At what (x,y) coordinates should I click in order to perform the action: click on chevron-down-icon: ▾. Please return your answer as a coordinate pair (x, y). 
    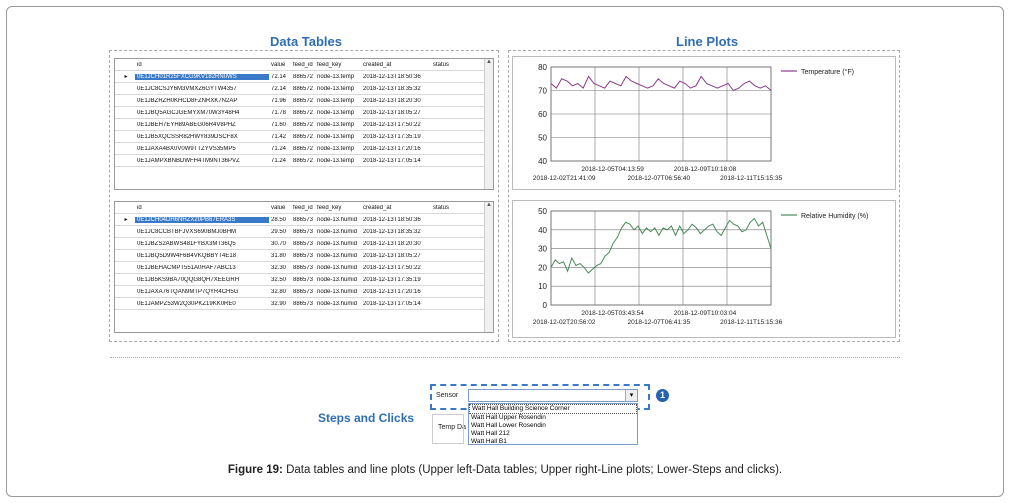
    Looking at the image, I should click on (631, 395).